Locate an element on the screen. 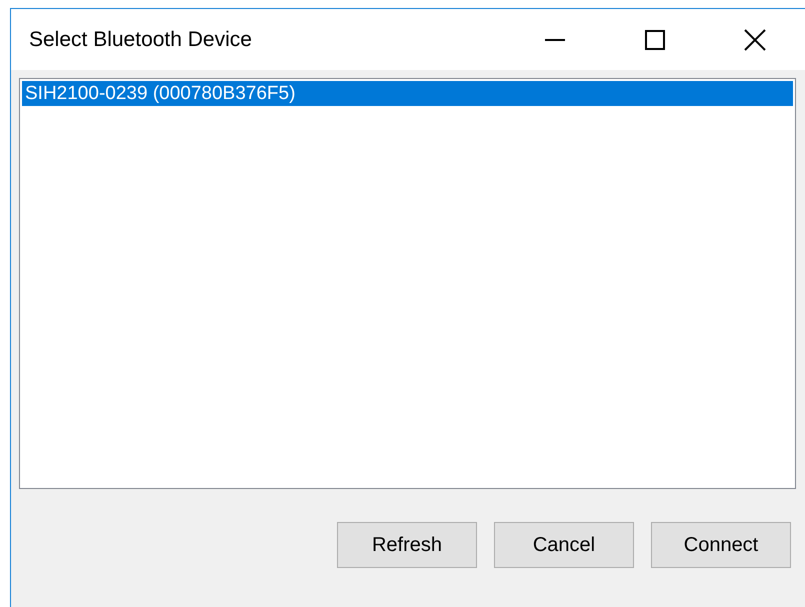 This screenshot has height=607, width=805. dialog-button: Connect is located at coordinates (721, 545).